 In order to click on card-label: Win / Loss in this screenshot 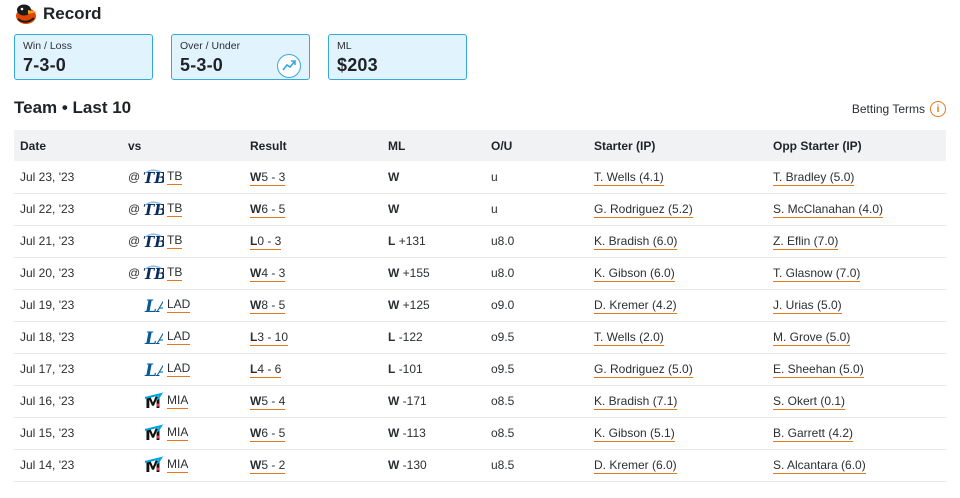, I will do `click(48, 46)`.